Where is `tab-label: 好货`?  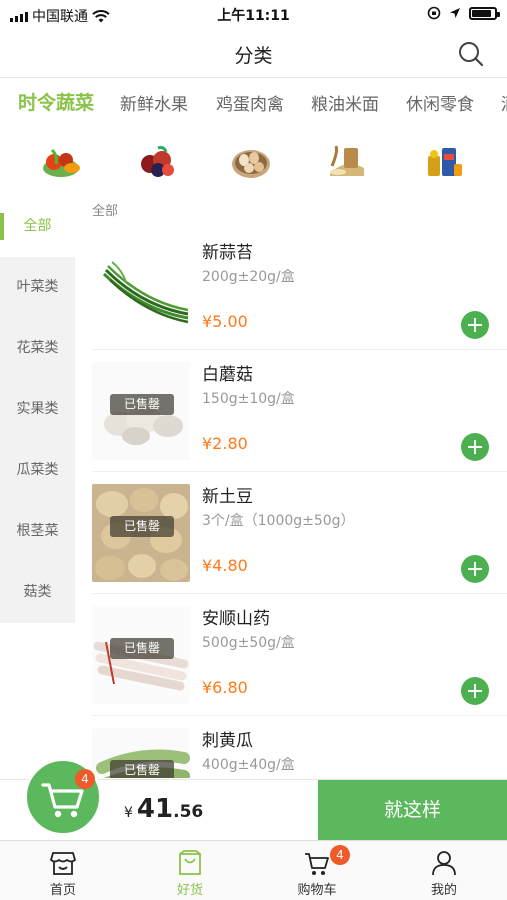
tab-label: 好货 is located at coordinates (189, 890).